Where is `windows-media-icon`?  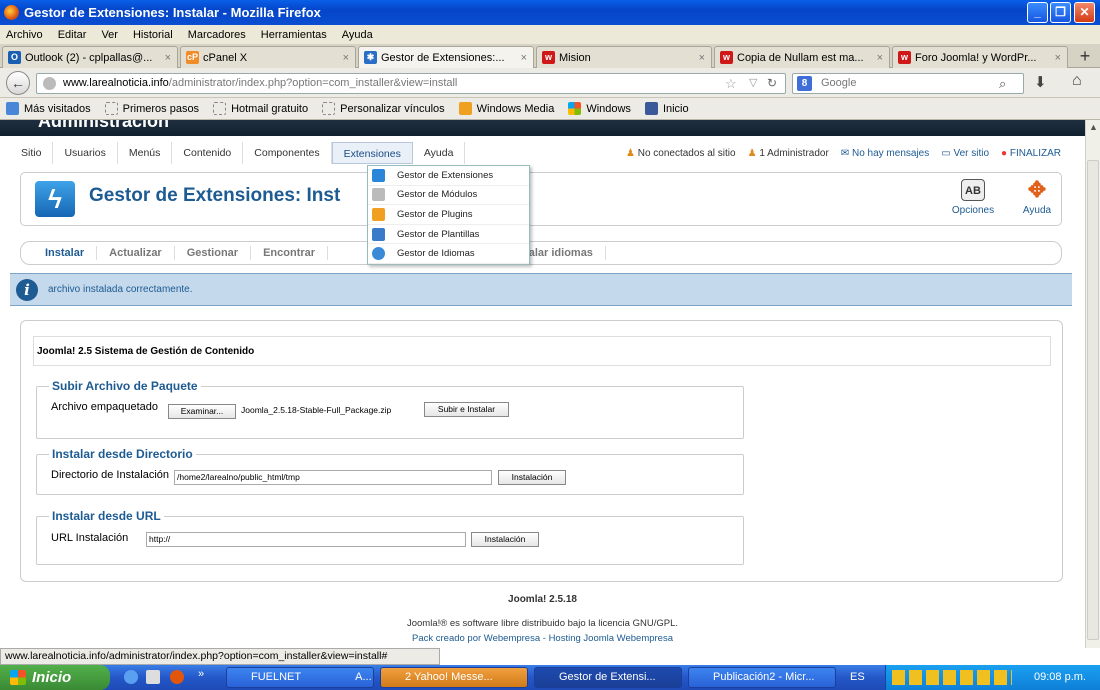 windows-media-icon is located at coordinates (465, 108).